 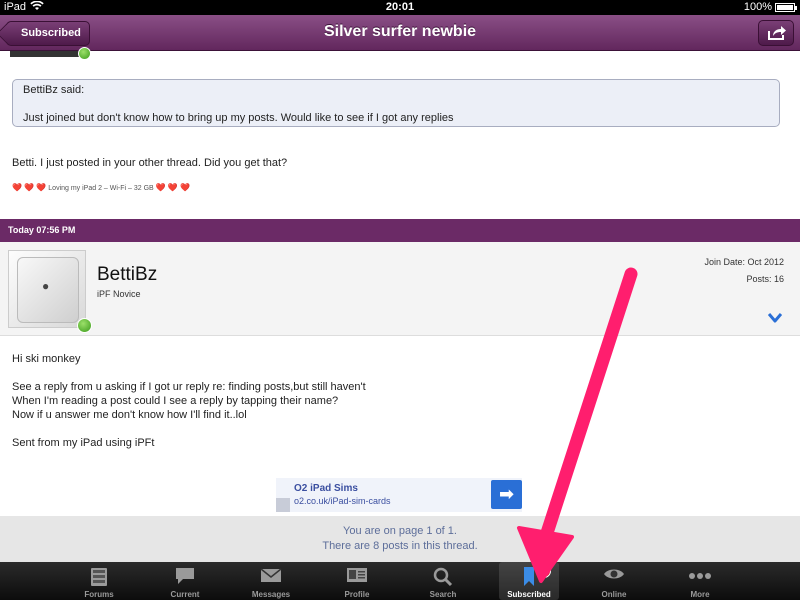 What do you see at coordinates (127, 275) in the screenshot?
I see `username: BettiBz` at bounding box center [127, 275].